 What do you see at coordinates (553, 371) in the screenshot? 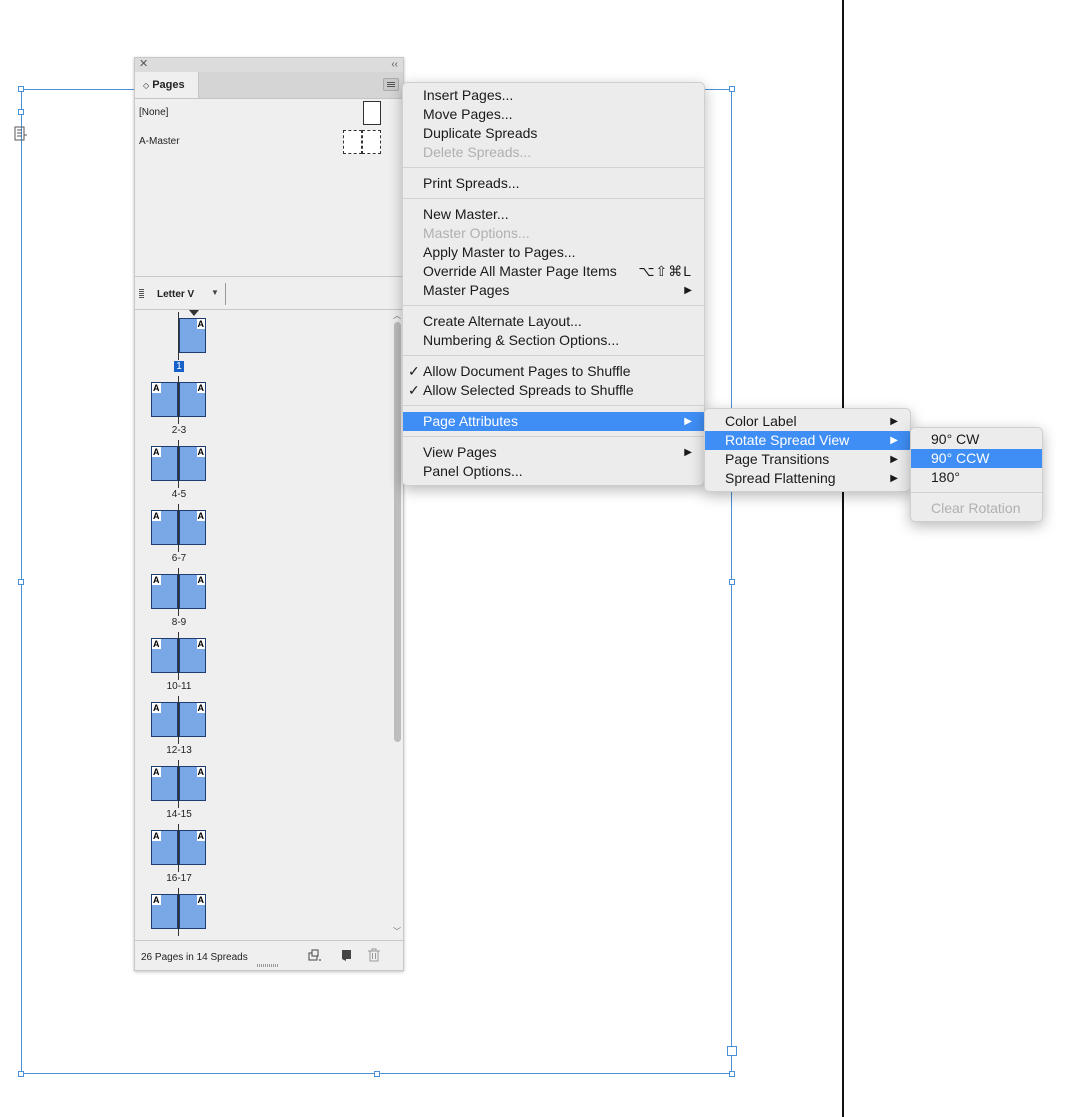
I see `menu-item-allow-document-pages-to-shuffle: ✓ Allow Document Pages to Shuffle` at bounding box center [553, 371].